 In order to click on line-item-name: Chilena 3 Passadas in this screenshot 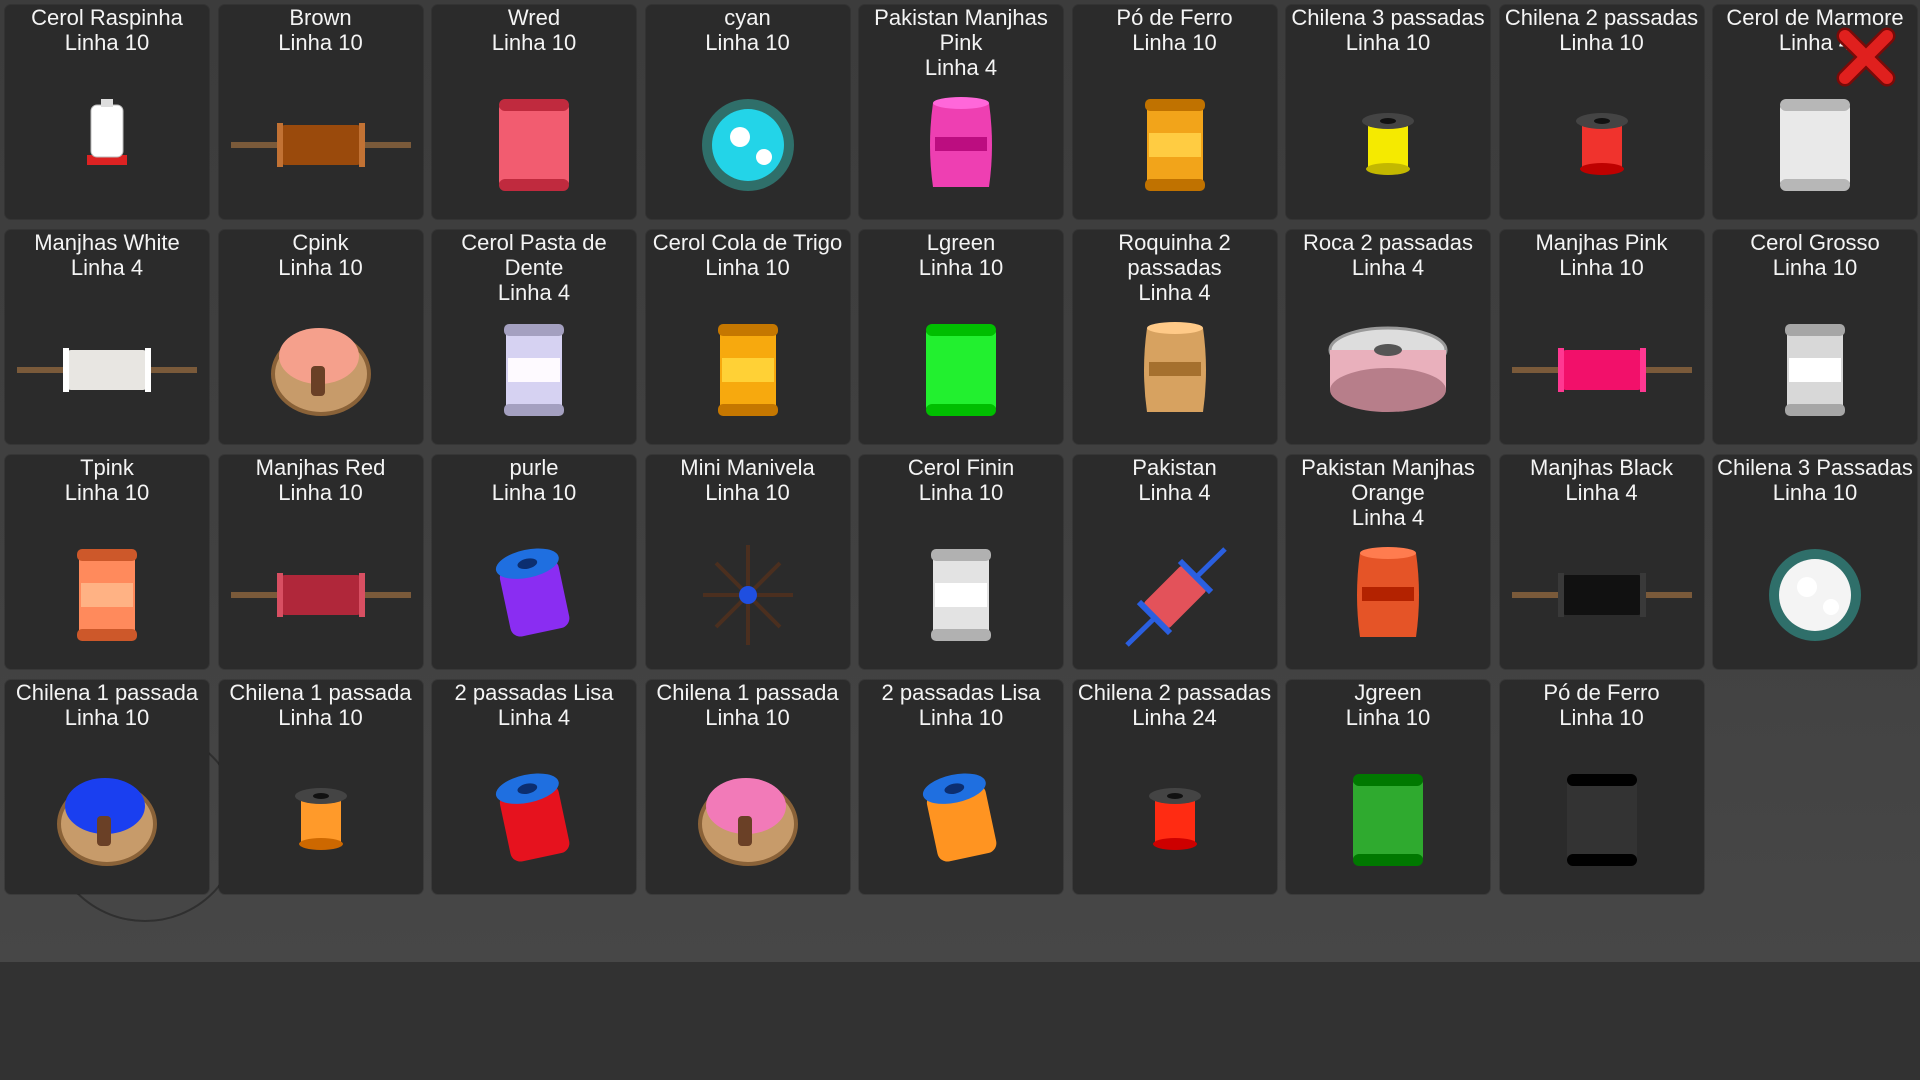, I will do `click(1815, 467)`.